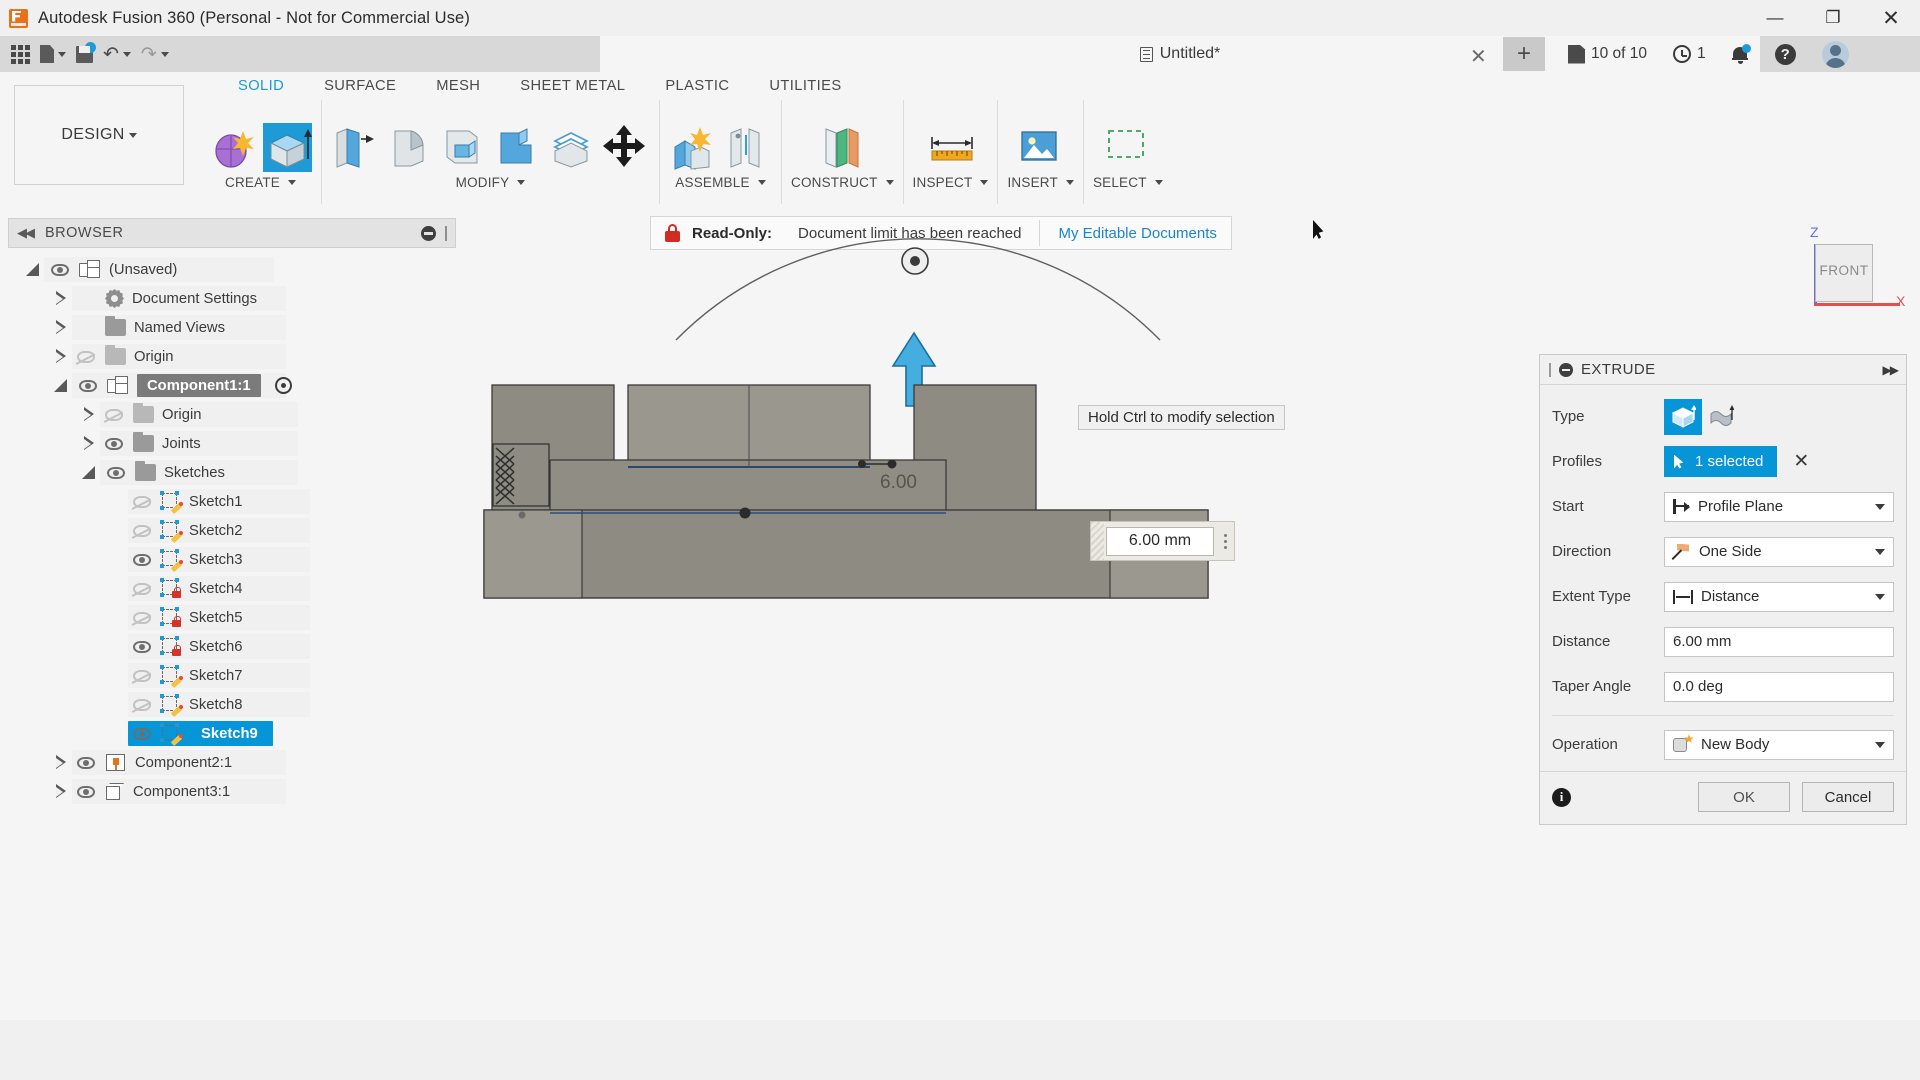 The width and height of the screenshot is (1920, 1080). What do you see at coordinates (232, 501) in the screenshot?
I see `browser-item-sketch1: Sketch1` at bounding box center [232, 501].